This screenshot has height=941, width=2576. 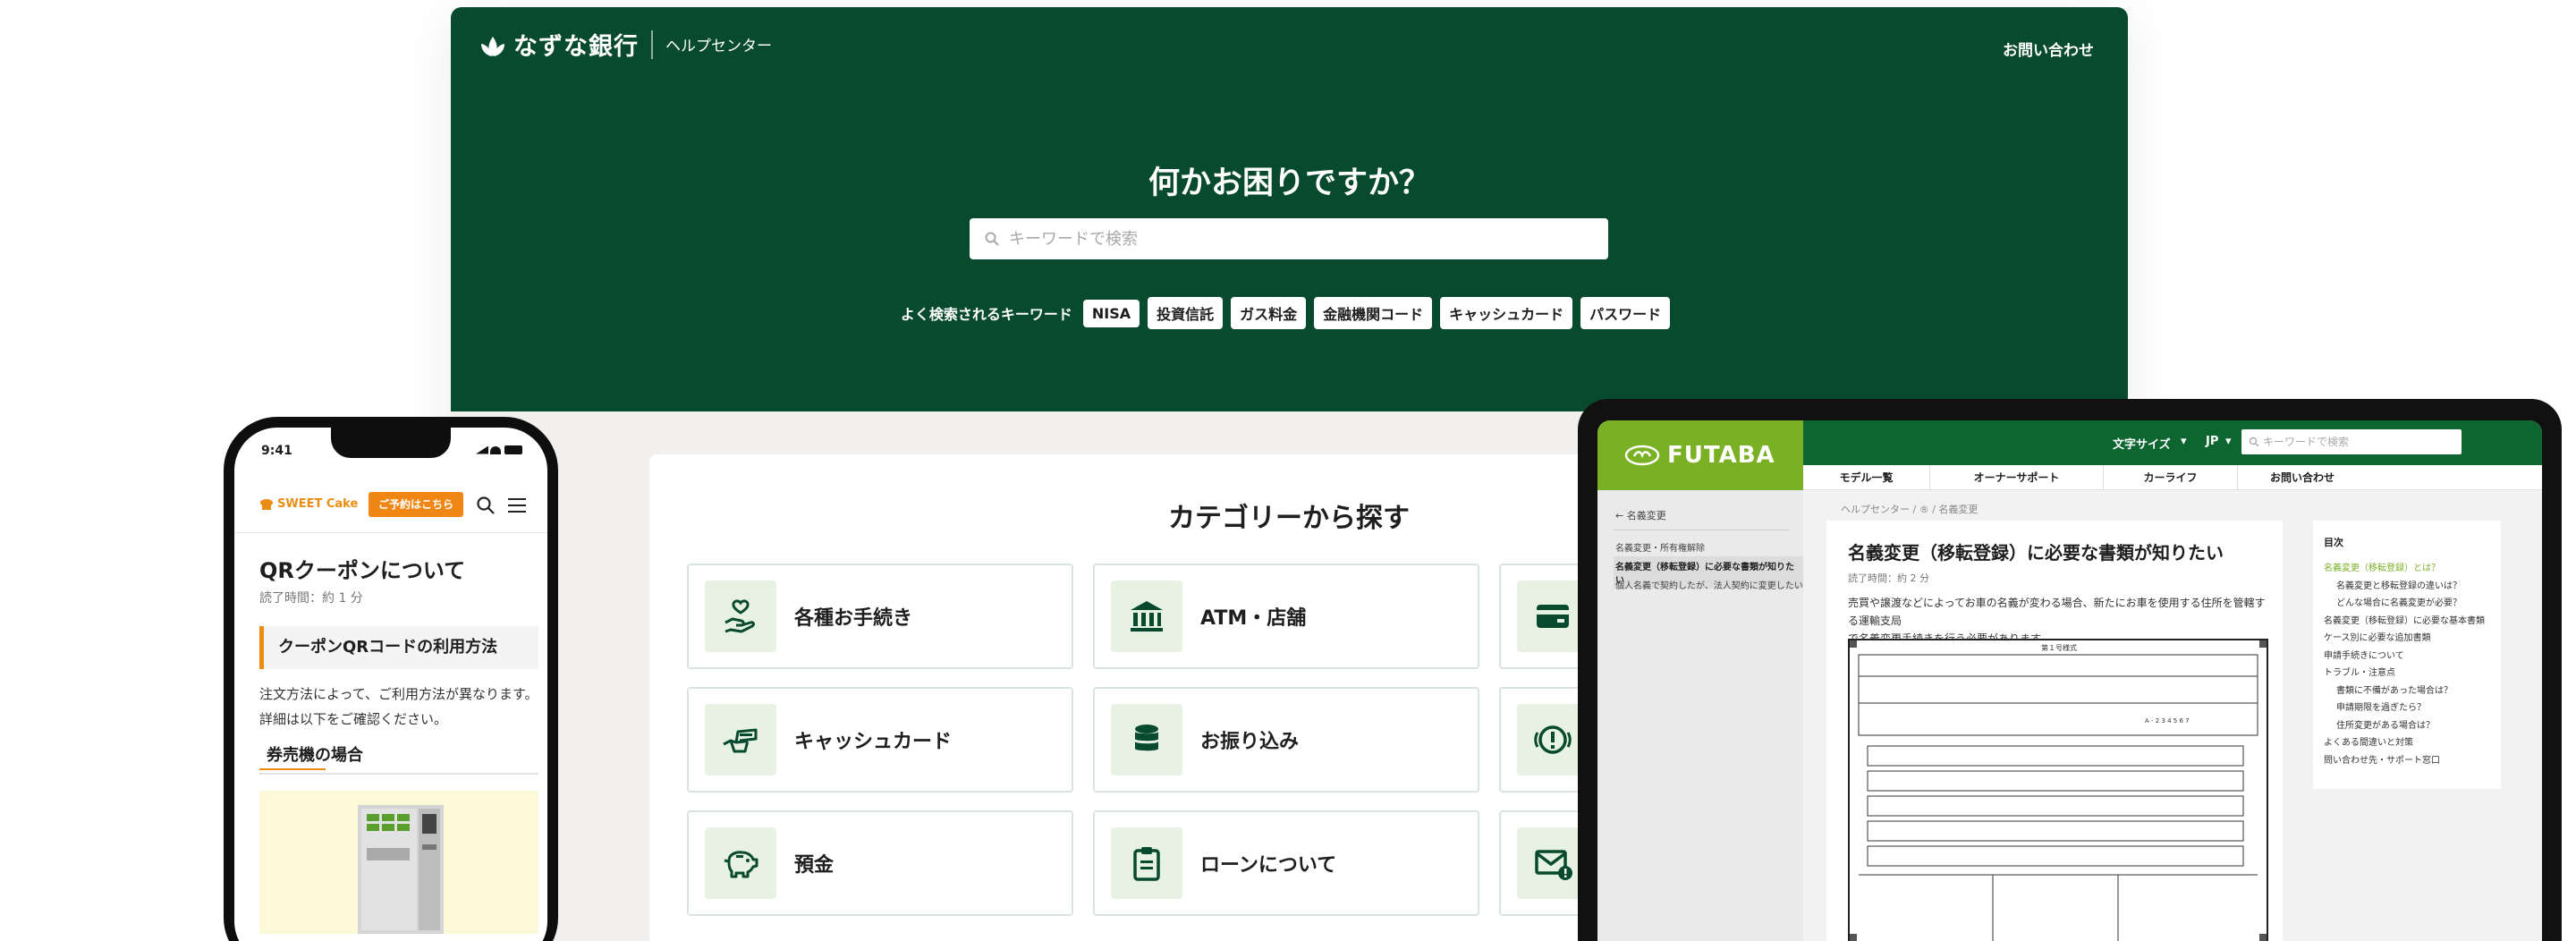 I want to click on bank-name: なずな銀行, so click(x=576, y=47).